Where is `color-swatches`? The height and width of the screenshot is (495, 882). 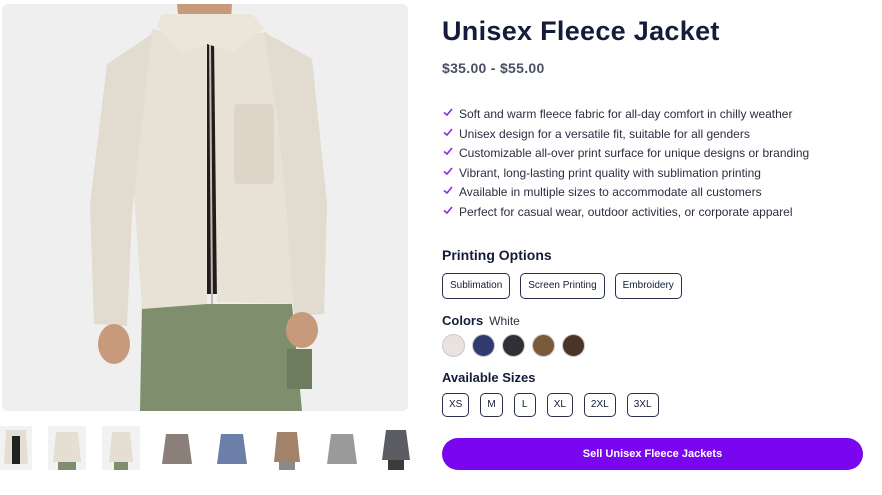 color-swatches is located at coordinates (517, 345).